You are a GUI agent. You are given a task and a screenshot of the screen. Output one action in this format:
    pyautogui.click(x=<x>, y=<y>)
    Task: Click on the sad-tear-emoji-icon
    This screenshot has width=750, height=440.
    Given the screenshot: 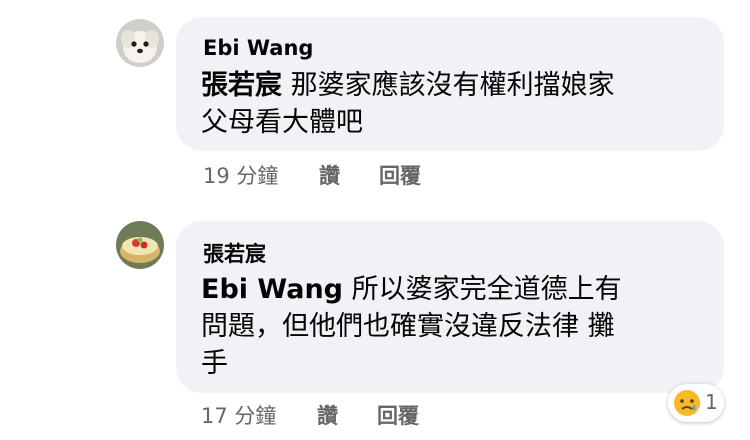 What is the action you would take?
    pyautogui.click(x=687, y=403)
    